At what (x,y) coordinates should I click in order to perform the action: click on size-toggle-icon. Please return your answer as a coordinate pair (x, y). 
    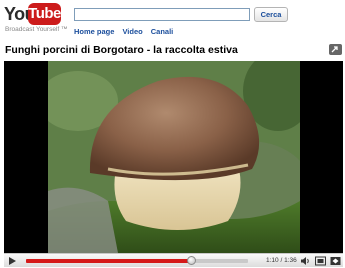
    Looking at the image, I should click on (320, 261).